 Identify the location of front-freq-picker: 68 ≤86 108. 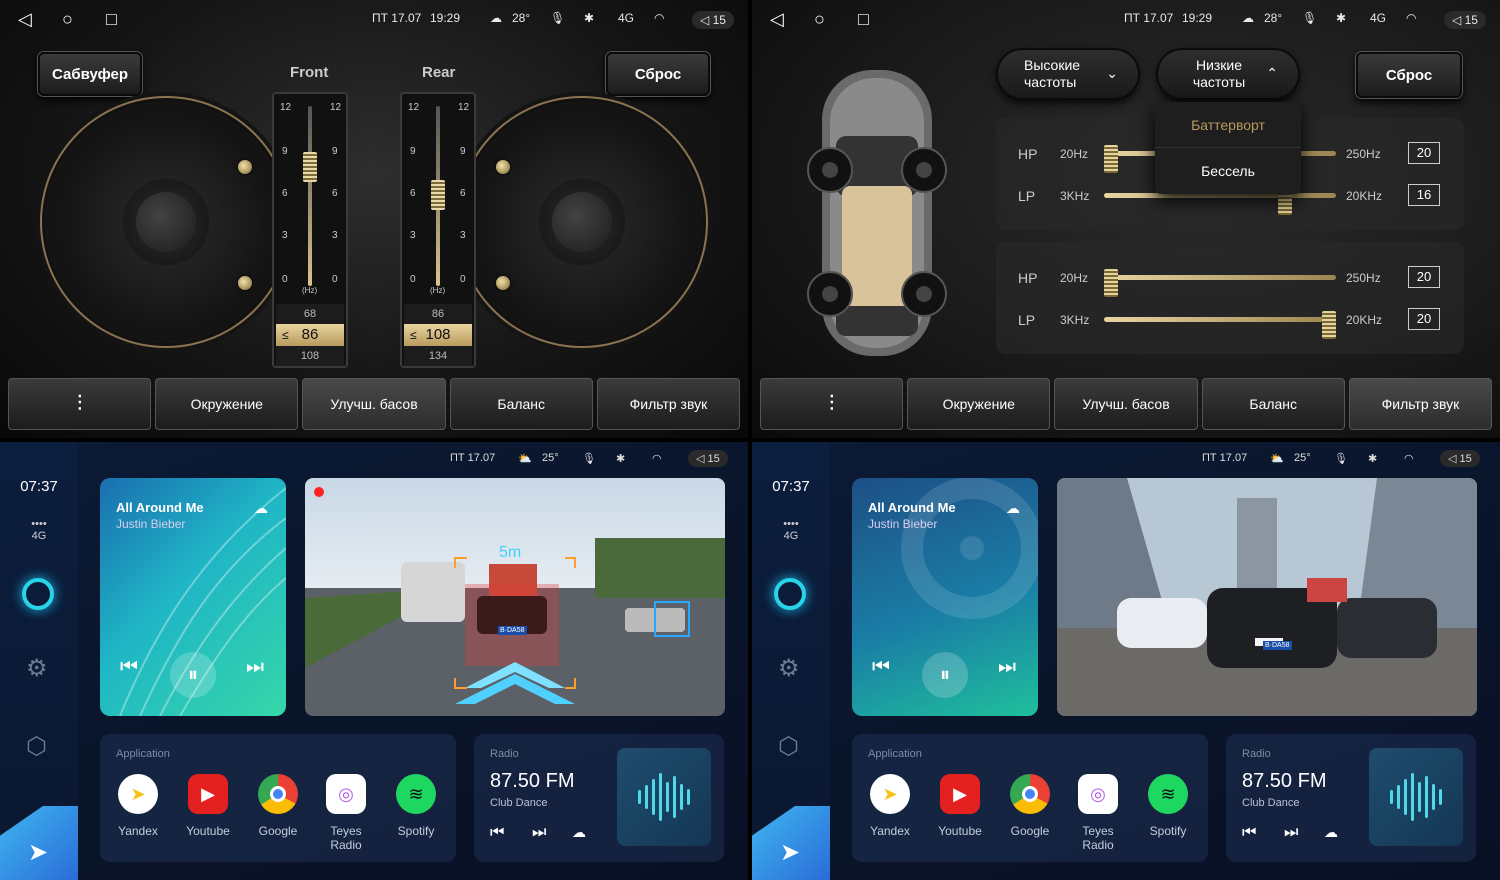
(310, 335).